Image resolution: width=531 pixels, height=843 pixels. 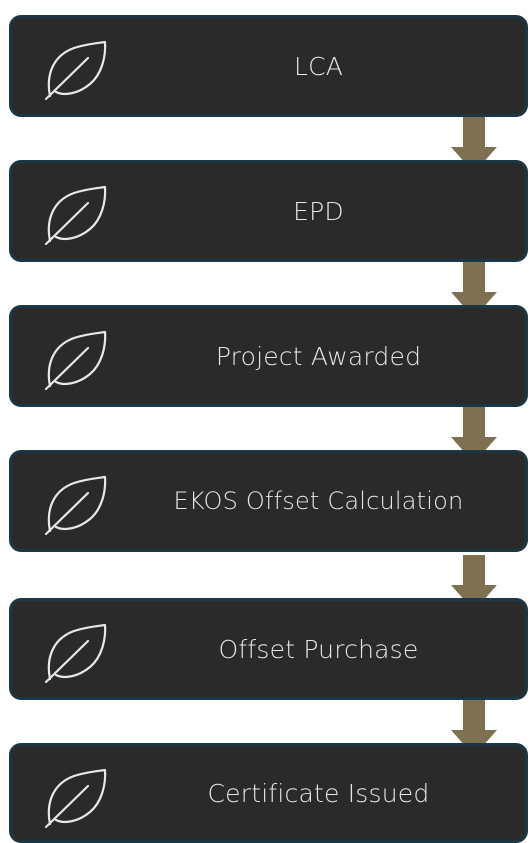 What do you see at coordinates (268, 211) in the screenshot?
I see `step-box-epd: EPD` at bounding box center [268, 211].